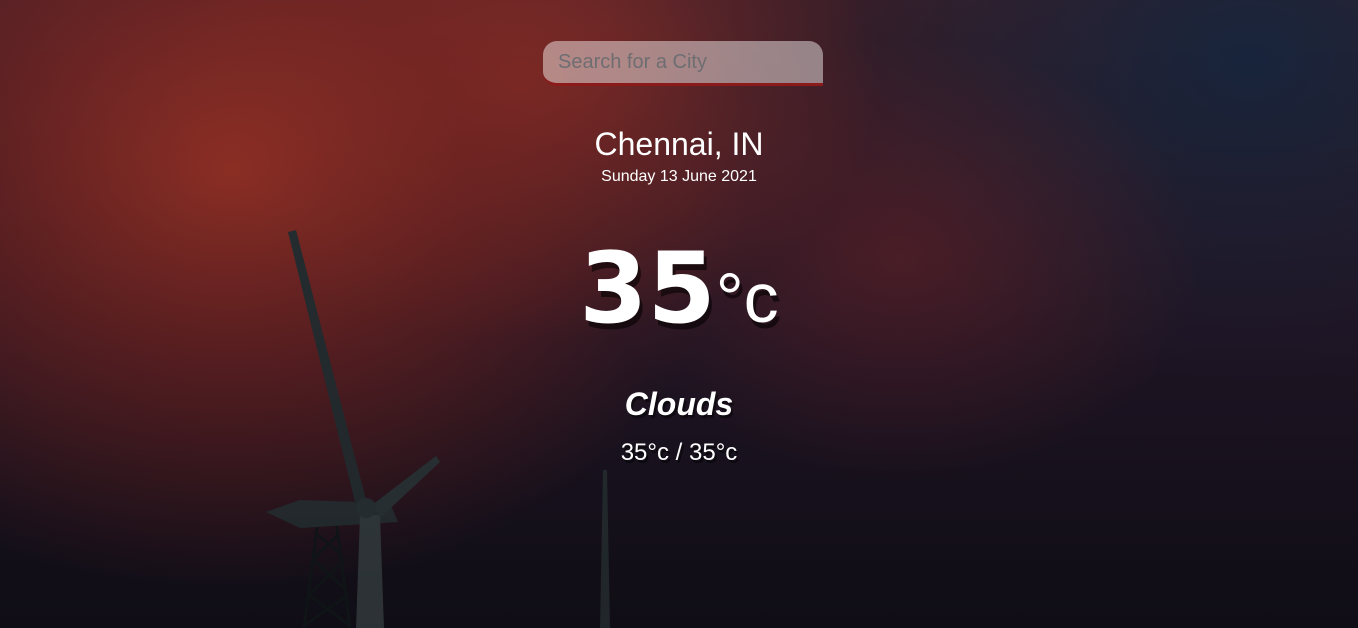  What do you see at coordinates (747, 298) in the screenshot?
I see `temperature-unit: °c` at bounding box center [747, 298].